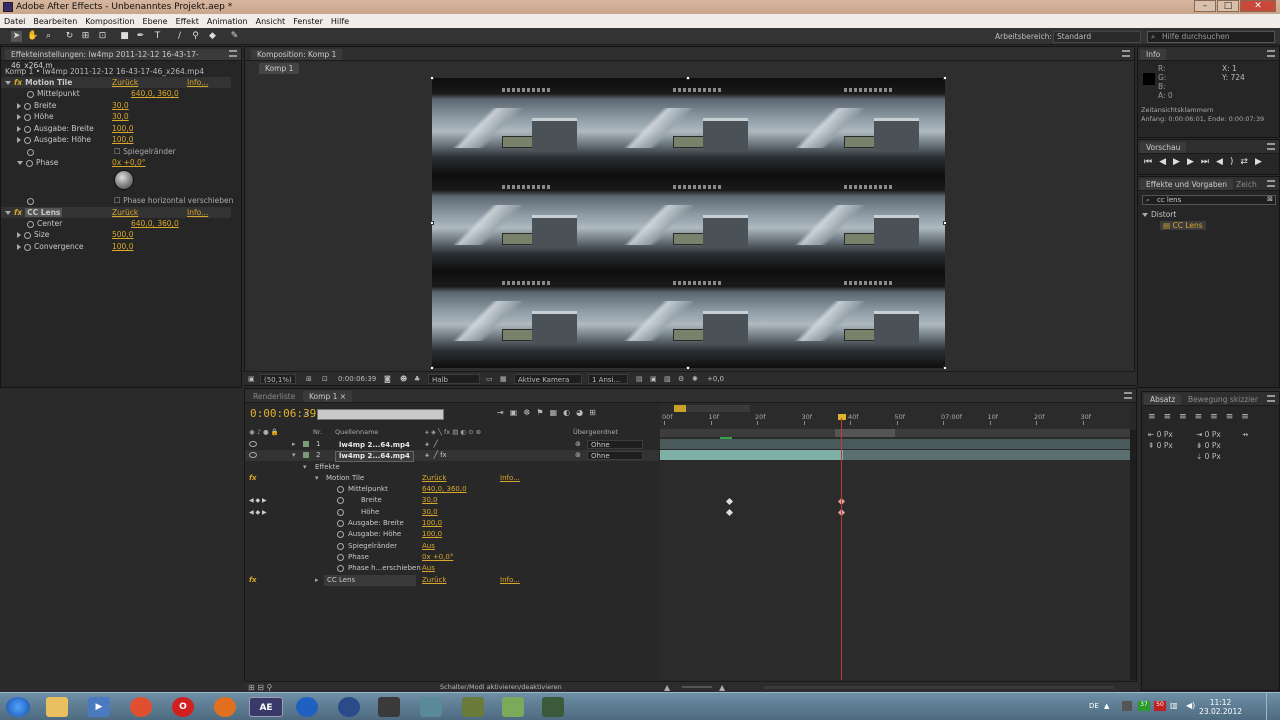 This screenshot has height=720, width=1280. What do you see at coordinates (306, 444) in the screenshot?
I see `layer-label-color` at bounding box center [306, 444].